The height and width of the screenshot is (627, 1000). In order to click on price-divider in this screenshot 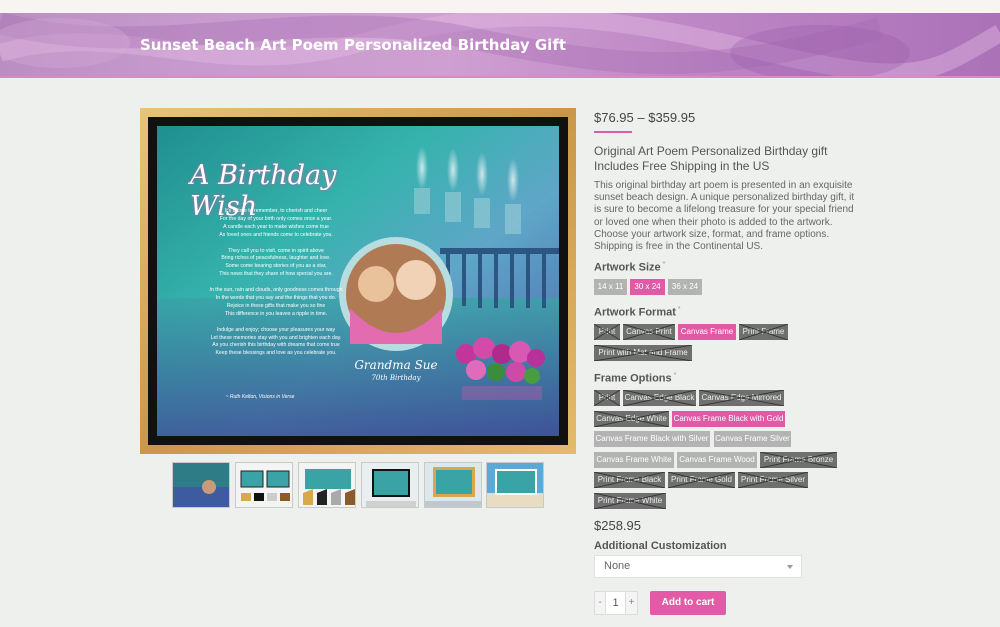, I will do `click(613, 132)`.